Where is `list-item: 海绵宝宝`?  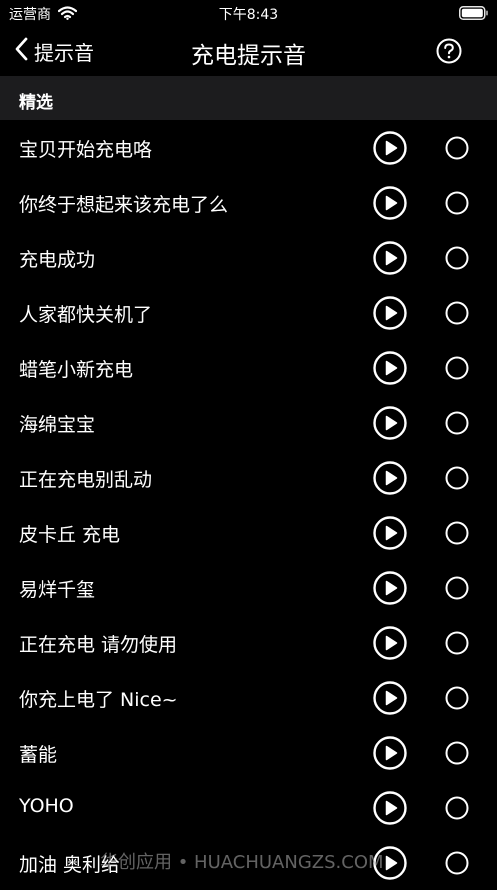
list-item: 海绵宝宝 is located at coordinates (248, 422).